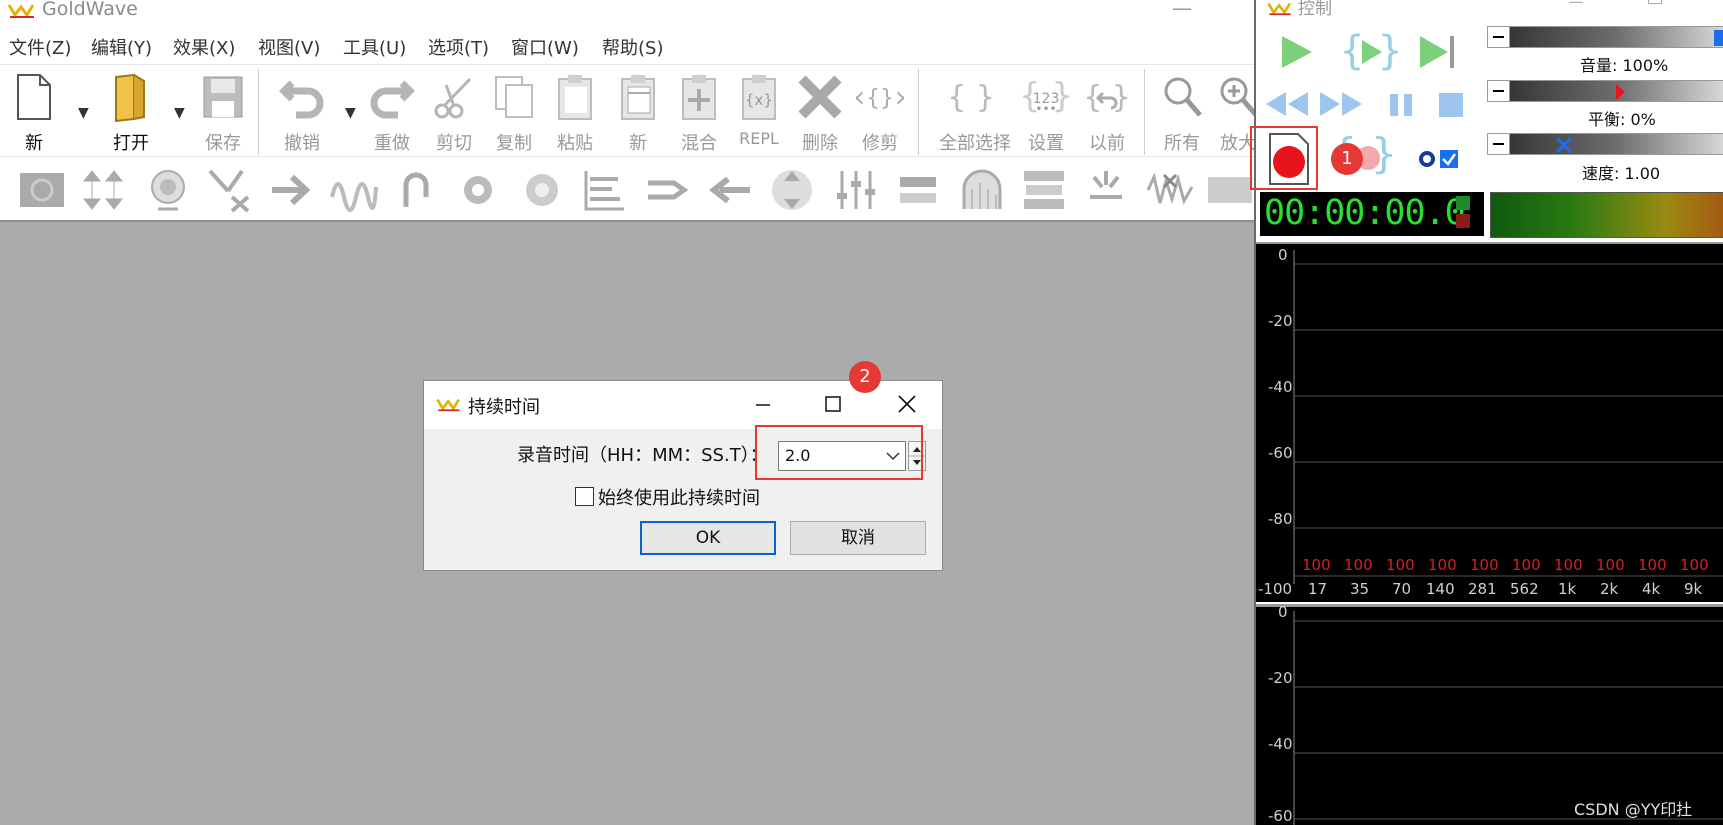  Describe the element at coordinates (42, 190) in the screenshot. I see `effect-disabled-icon` at that location.